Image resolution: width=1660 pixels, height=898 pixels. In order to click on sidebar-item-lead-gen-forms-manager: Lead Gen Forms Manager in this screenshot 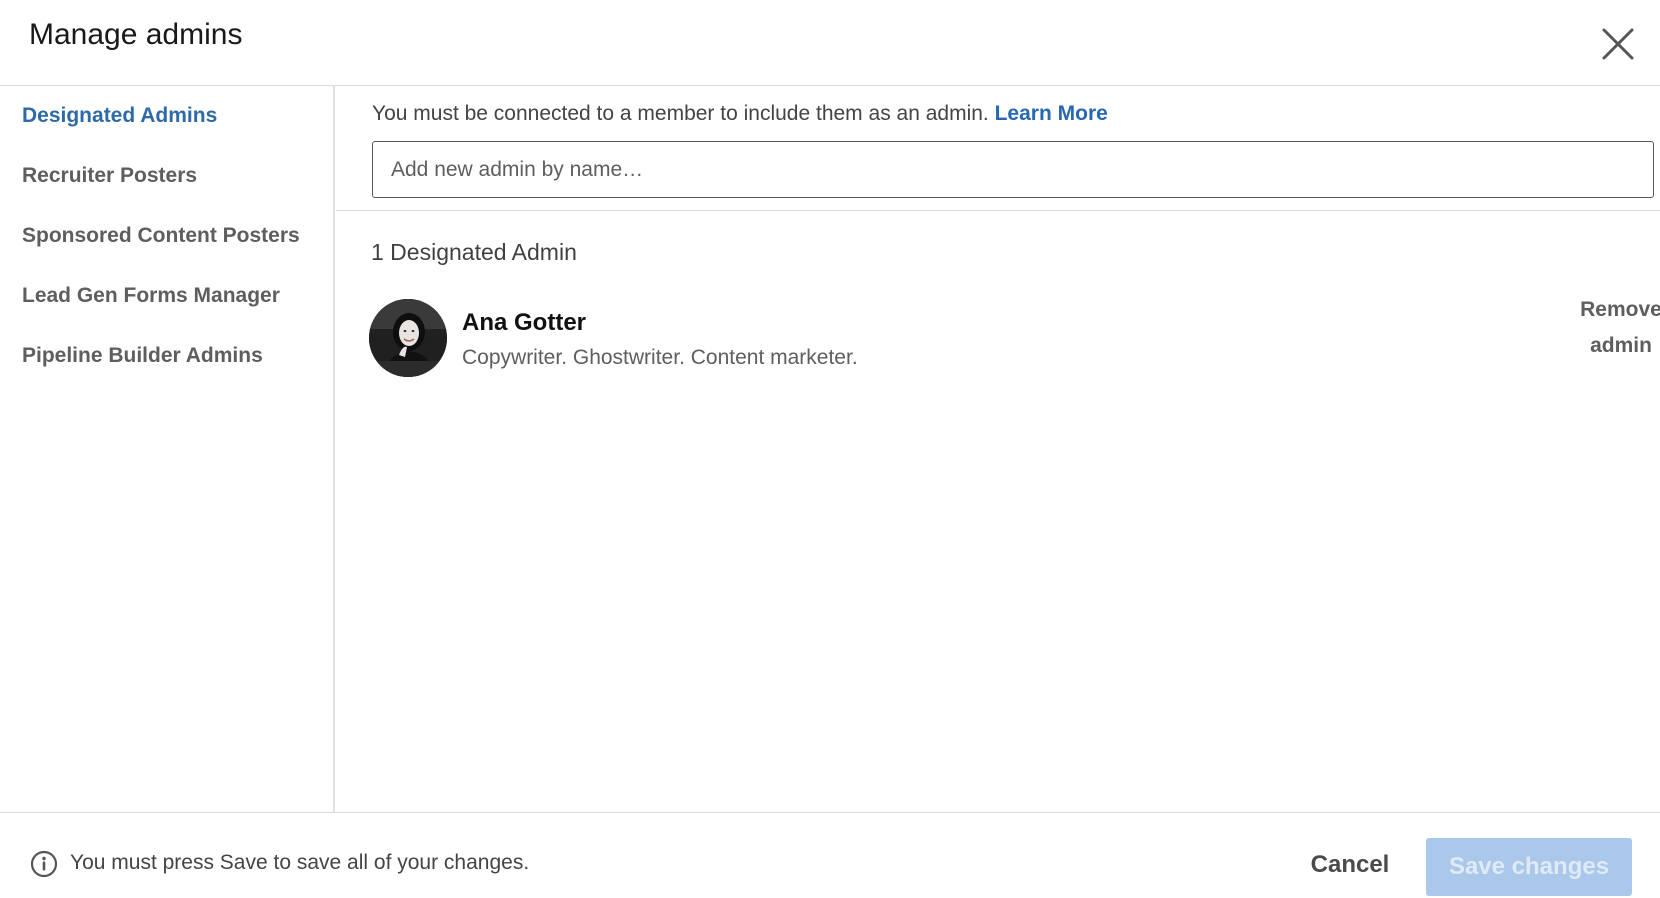, I will do `click(151, 296)`.